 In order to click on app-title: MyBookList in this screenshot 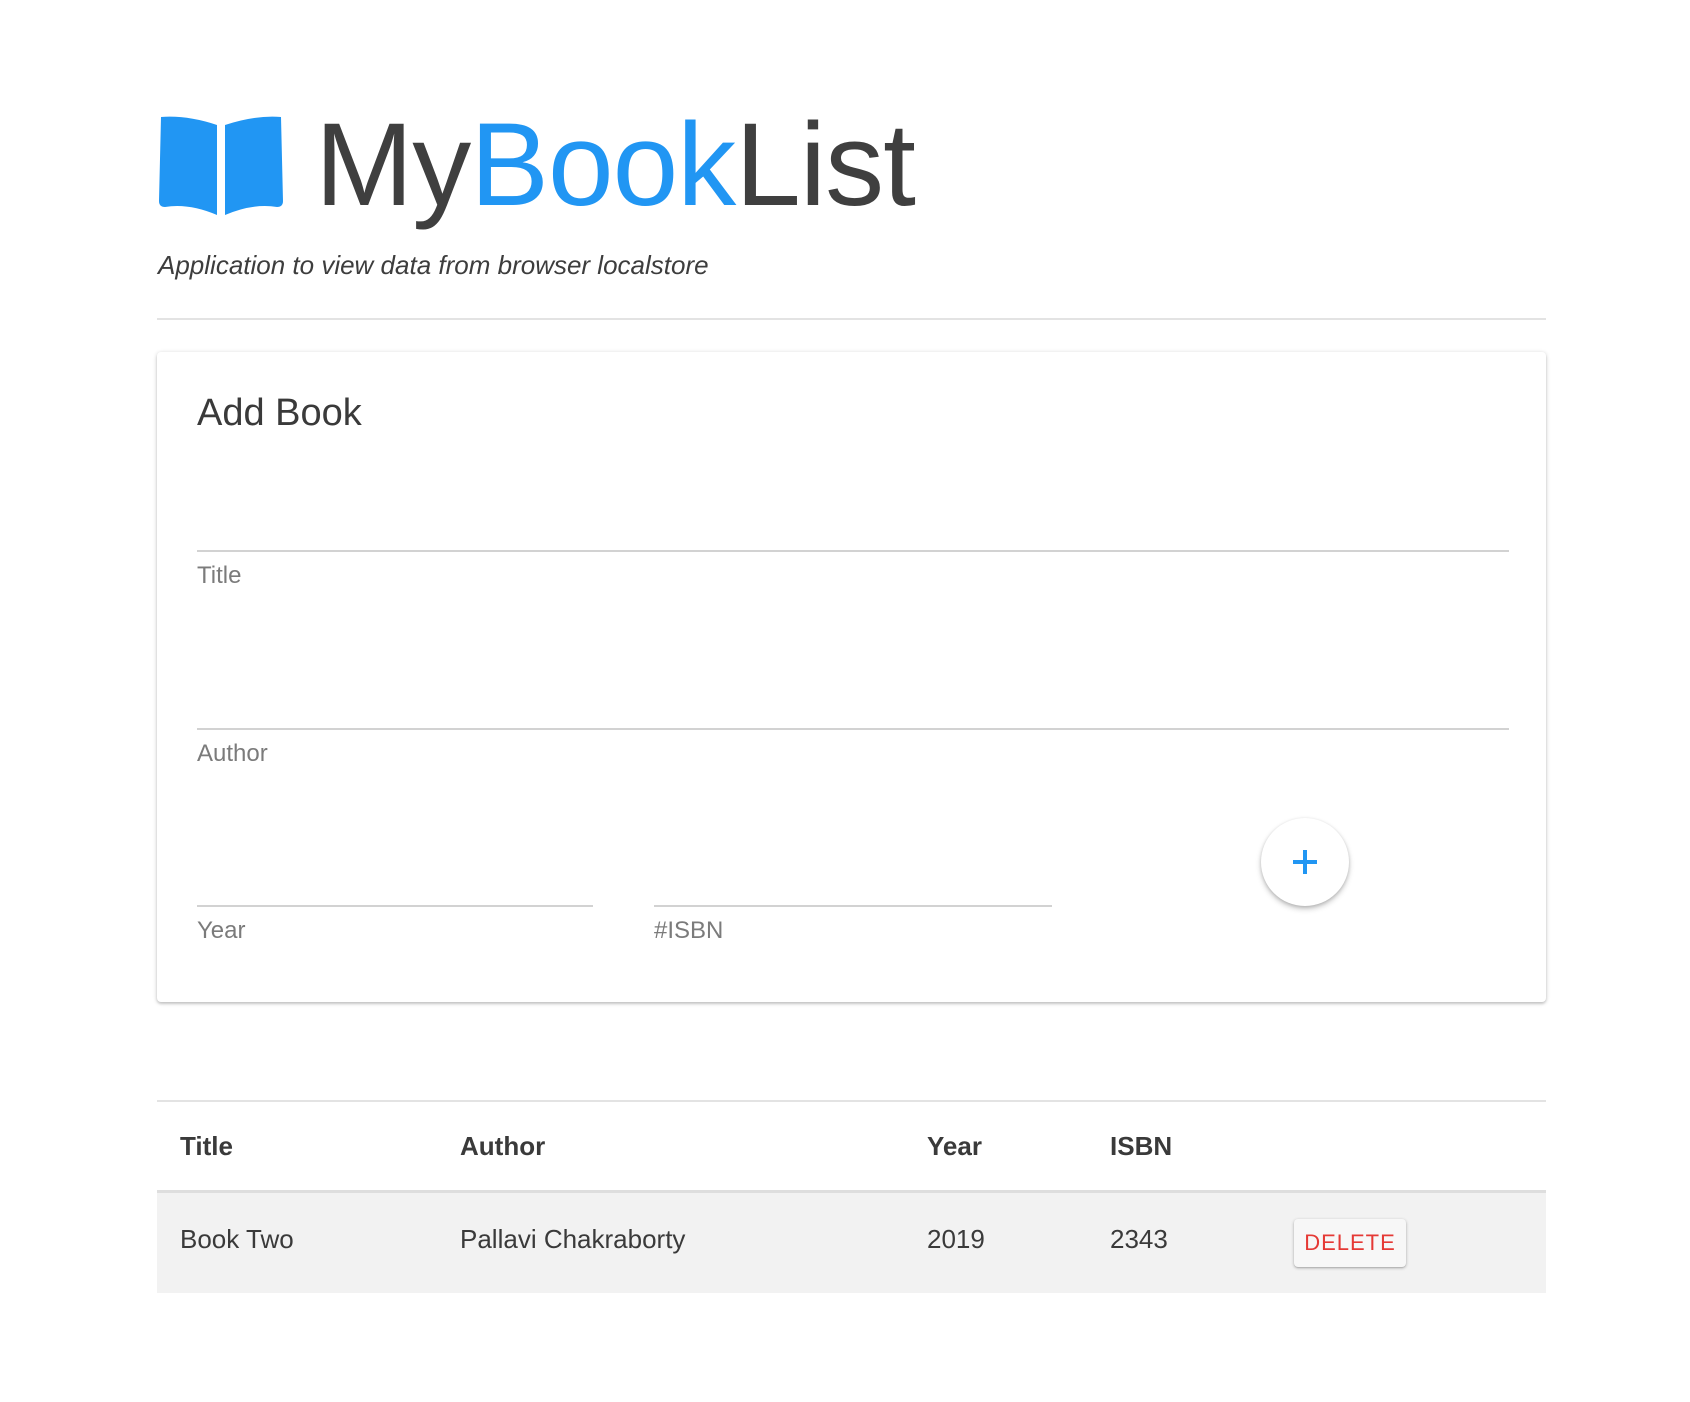, I will do `click(615, 165)`.